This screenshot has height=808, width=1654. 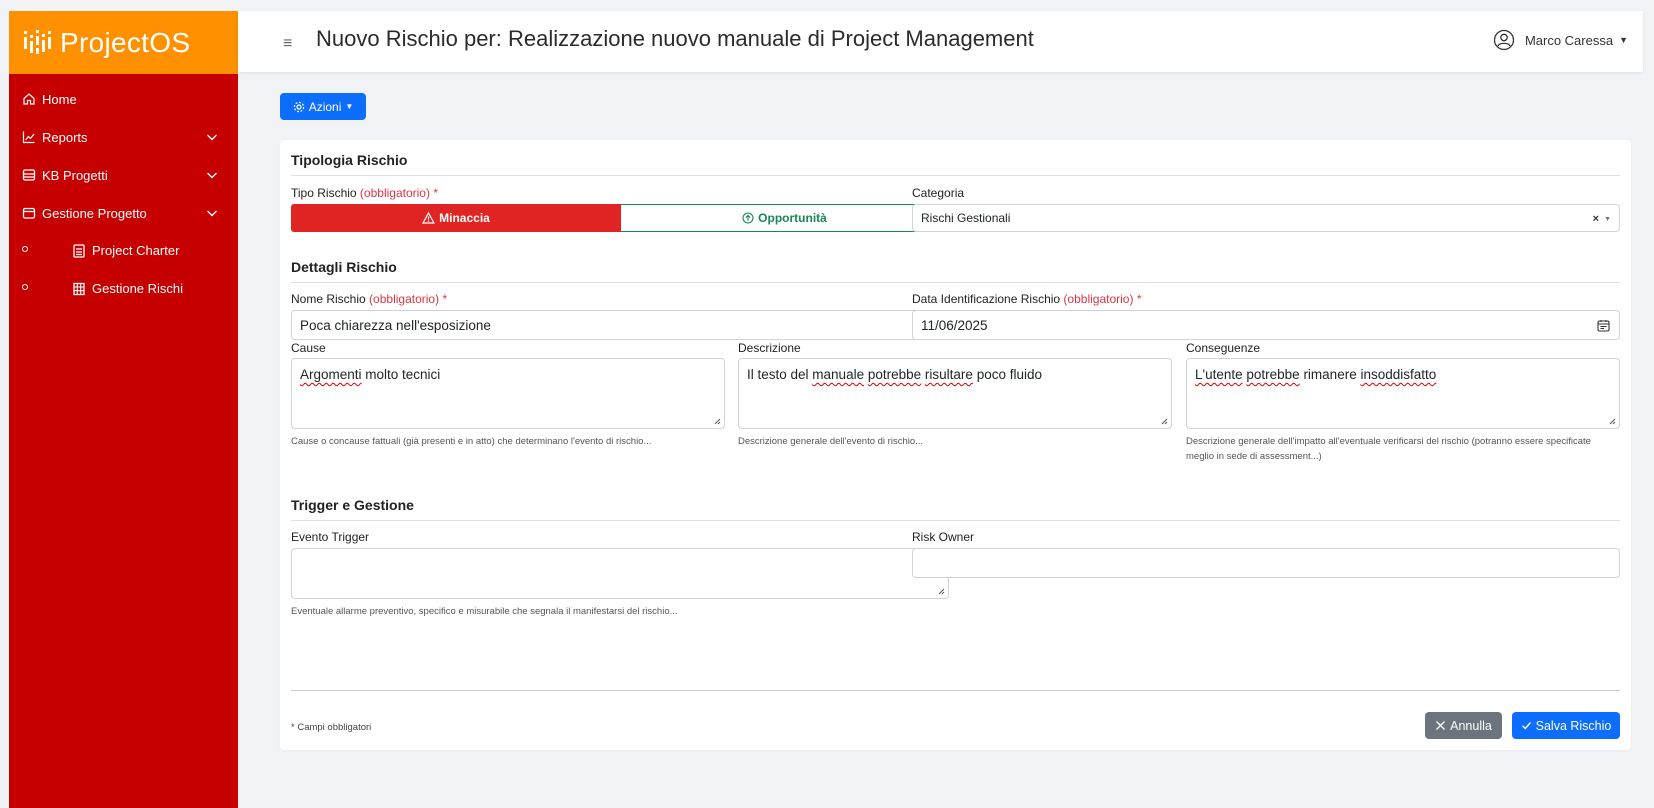 What do you see at coordinates (212, 137) in the screenshot?
I see `chevron-down-icon` at bounding box center [212, 137].